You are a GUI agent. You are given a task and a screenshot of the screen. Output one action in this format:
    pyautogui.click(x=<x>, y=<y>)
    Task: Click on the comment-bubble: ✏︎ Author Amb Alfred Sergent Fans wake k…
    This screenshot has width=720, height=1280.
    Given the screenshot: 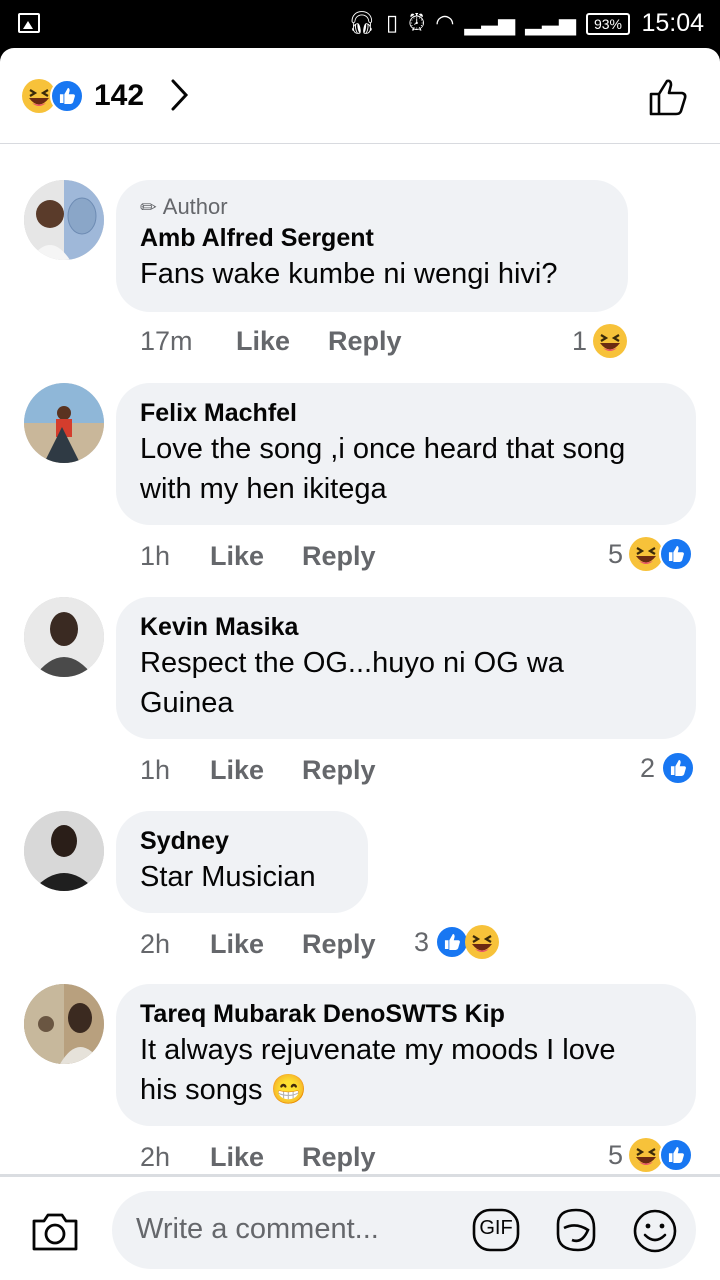 What is the action you would take?
    pyautogui.click(x=372, y=246)
    